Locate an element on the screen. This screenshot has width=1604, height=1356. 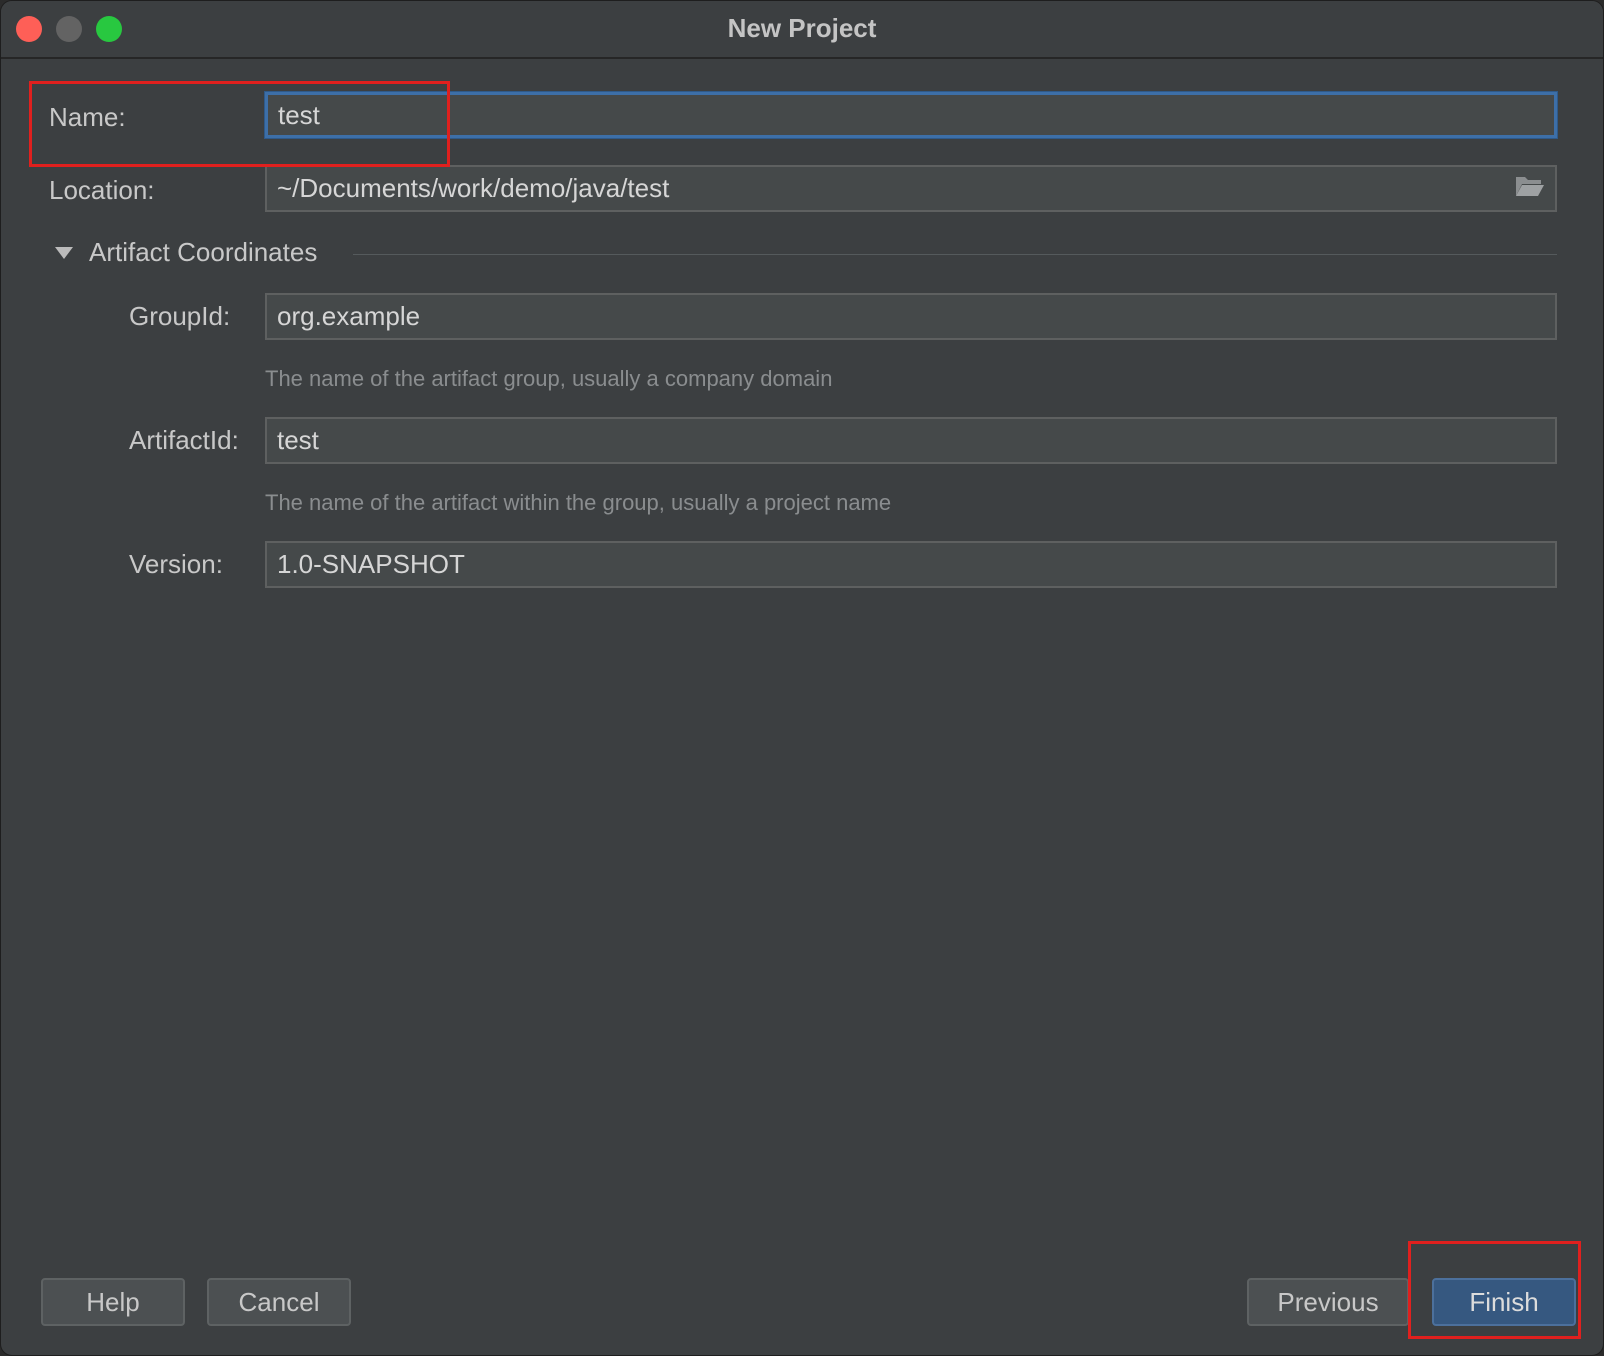
section-title: Artifact Coordinates is located at coordinates (203, 252).